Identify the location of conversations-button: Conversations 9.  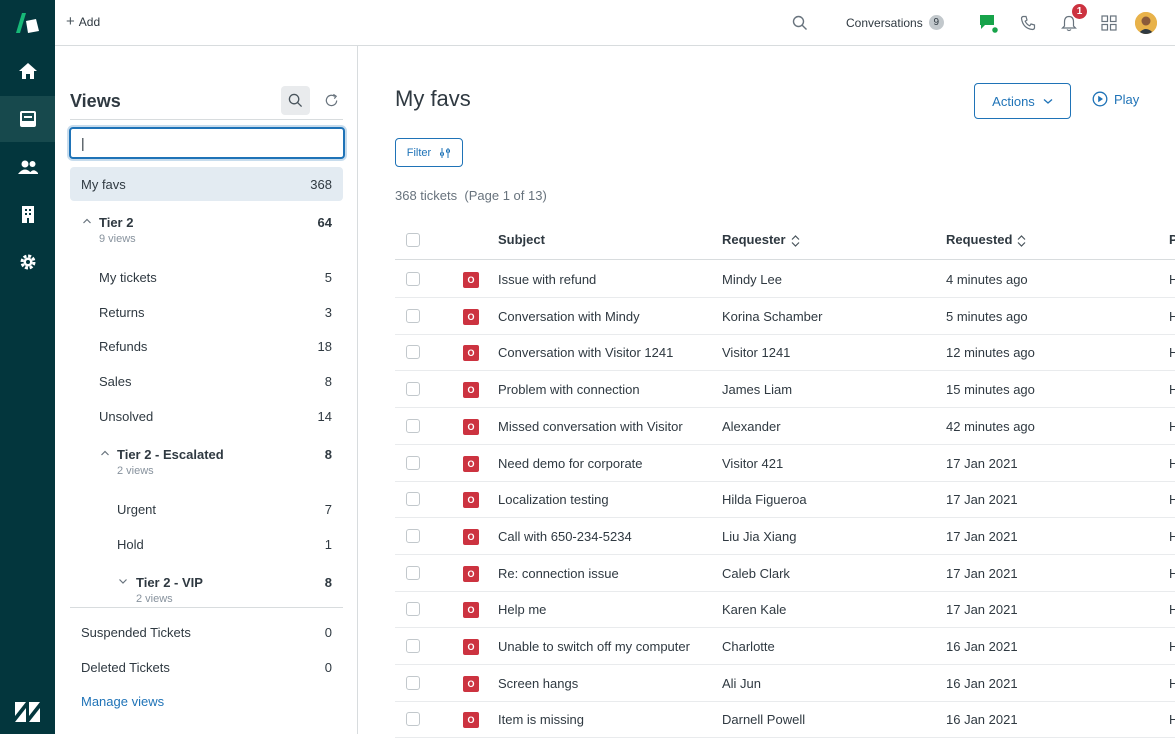
(895, 22).